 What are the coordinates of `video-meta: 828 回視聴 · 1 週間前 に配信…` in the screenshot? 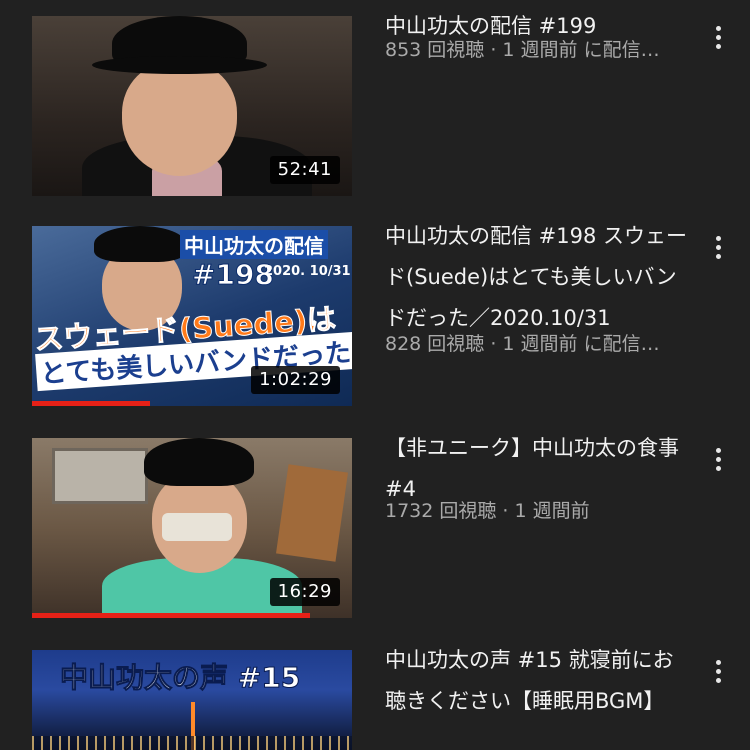 It's located at (522, 344).